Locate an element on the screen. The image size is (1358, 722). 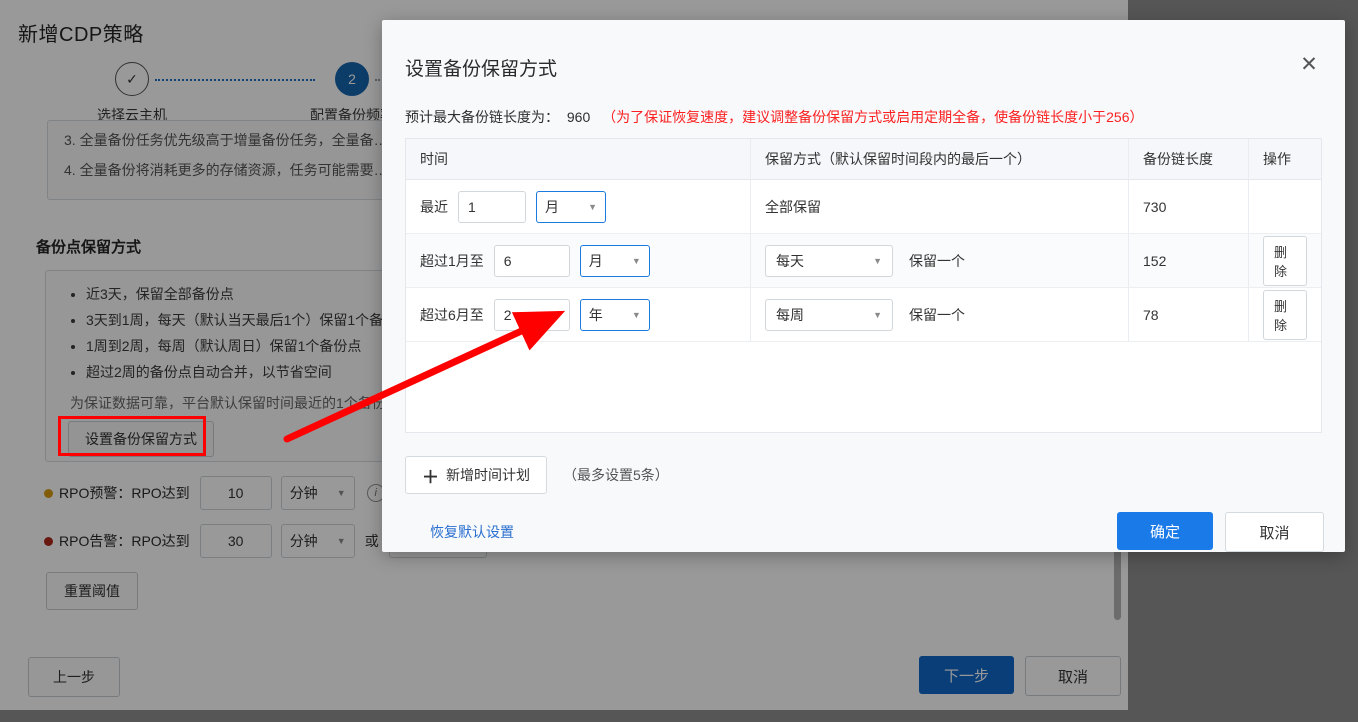
rpo-alarm-value-input: 30 is located at coordinates (235, 541).